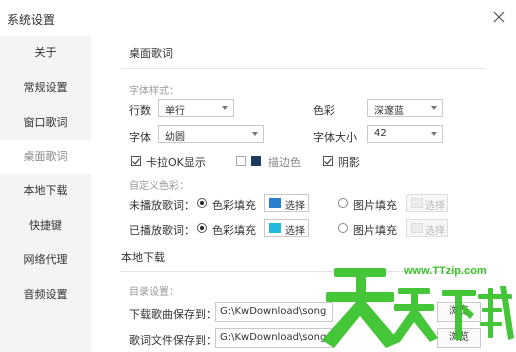  I want to click on lyrics-save-path-value: G:\KwDownload\song, so click(273, 337).